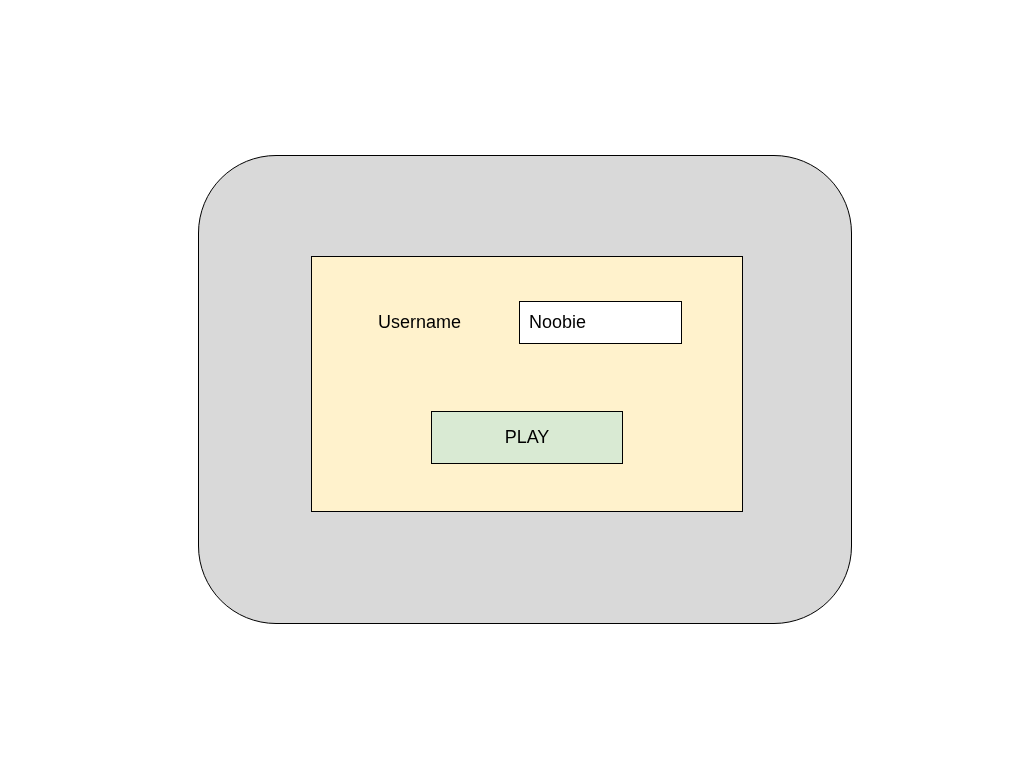 The height and width of the screenshot is (768, 1024). What do you see at coordinates (420, 322) in the screenshot?
I see `username-label: Username` at bounding box center [420, 322].